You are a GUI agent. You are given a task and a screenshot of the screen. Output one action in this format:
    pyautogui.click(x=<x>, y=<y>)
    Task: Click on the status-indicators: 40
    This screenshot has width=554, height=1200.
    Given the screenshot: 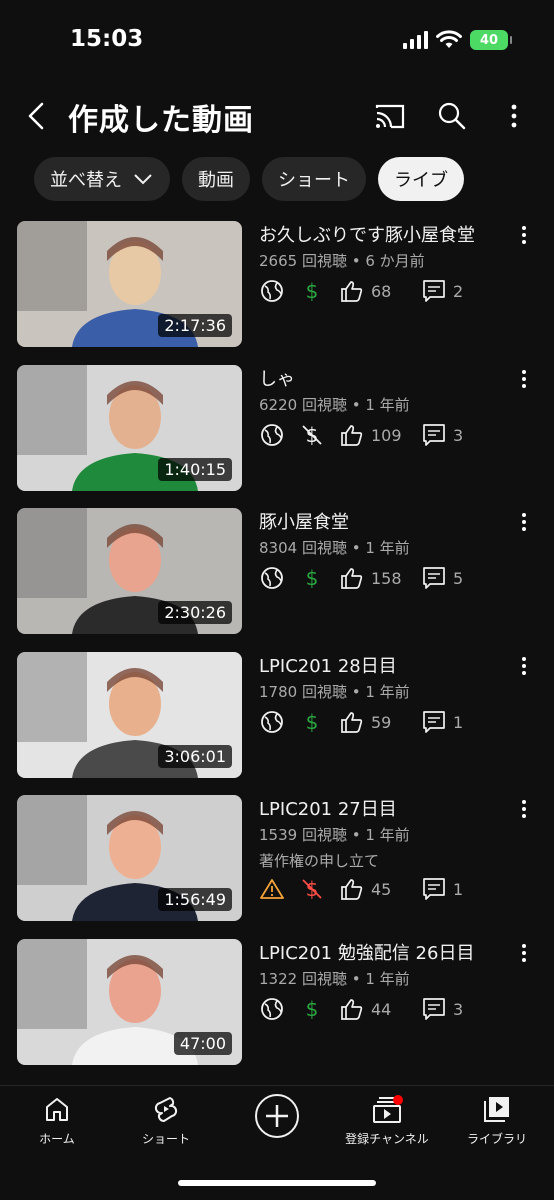 What is the action you would take?
    pyautogui.click(x=457, y=40)
    